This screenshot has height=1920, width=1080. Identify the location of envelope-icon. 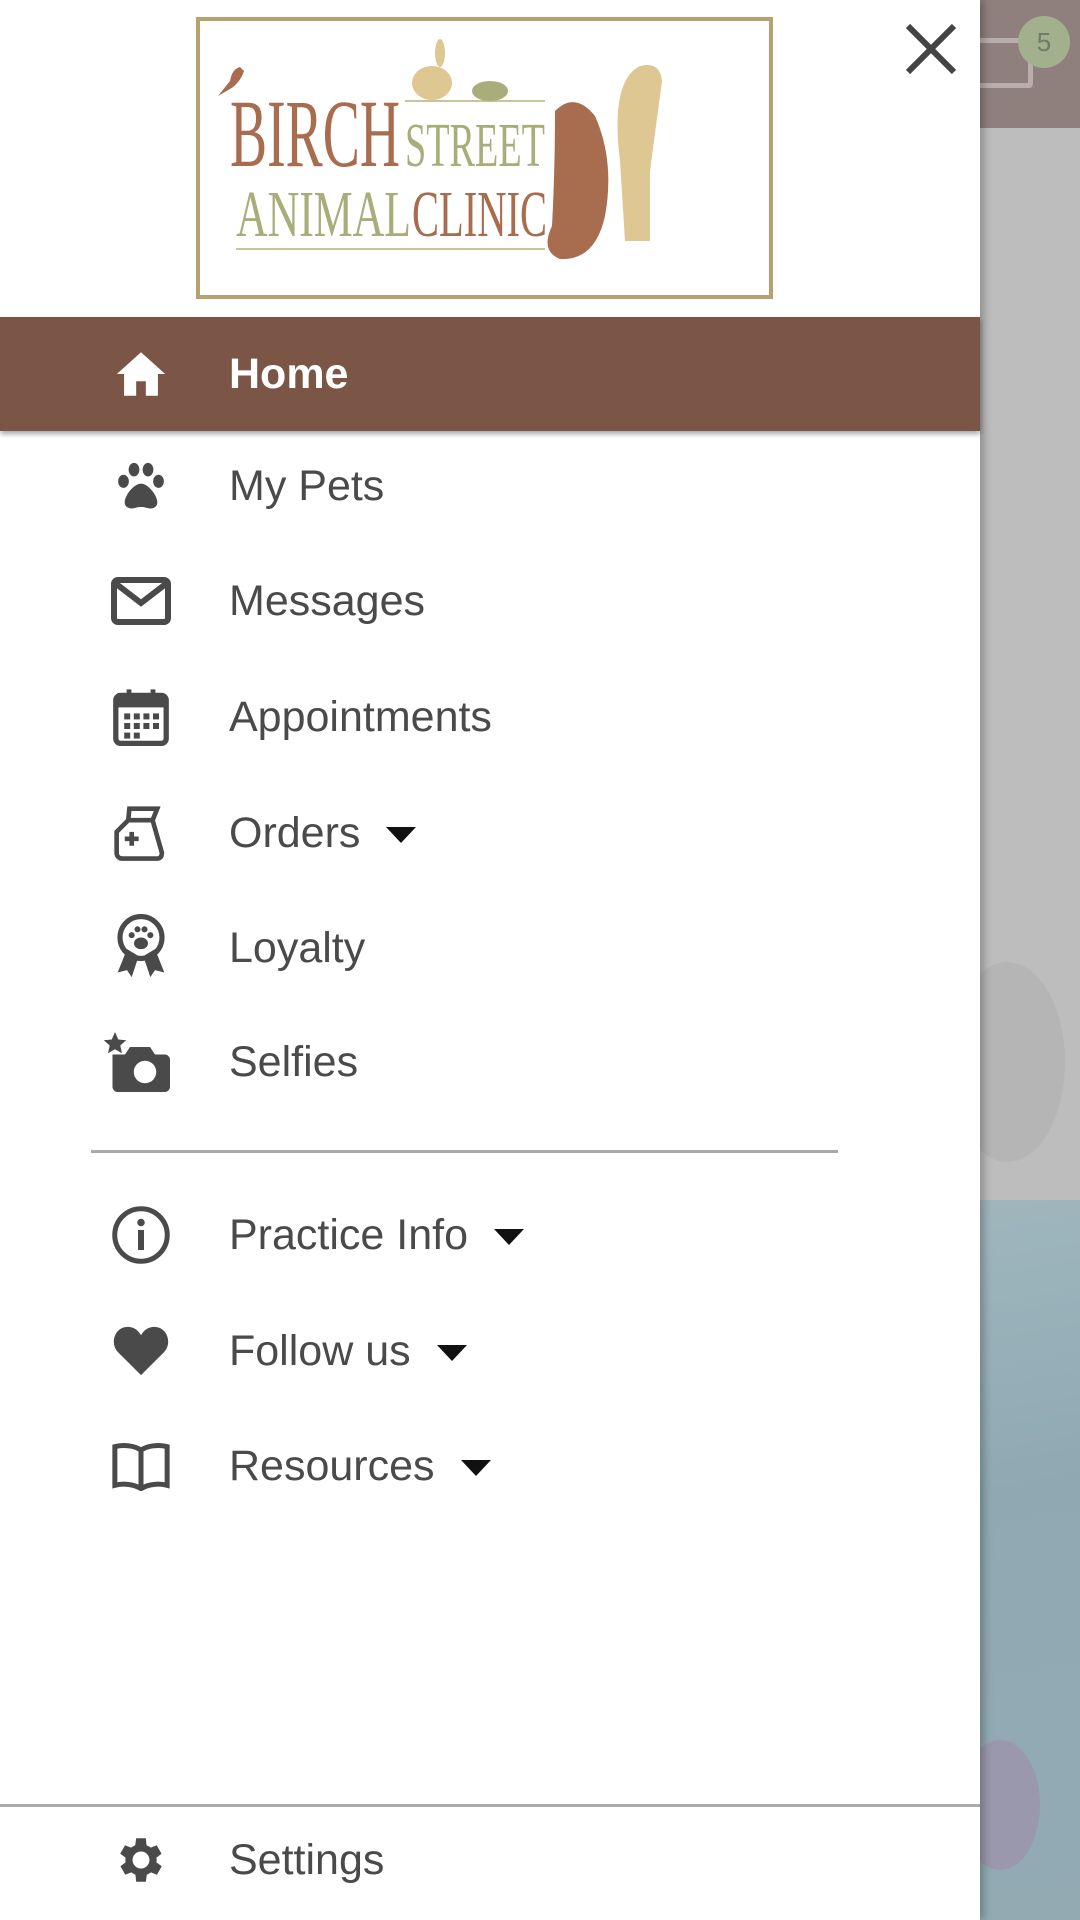
(141, 601).